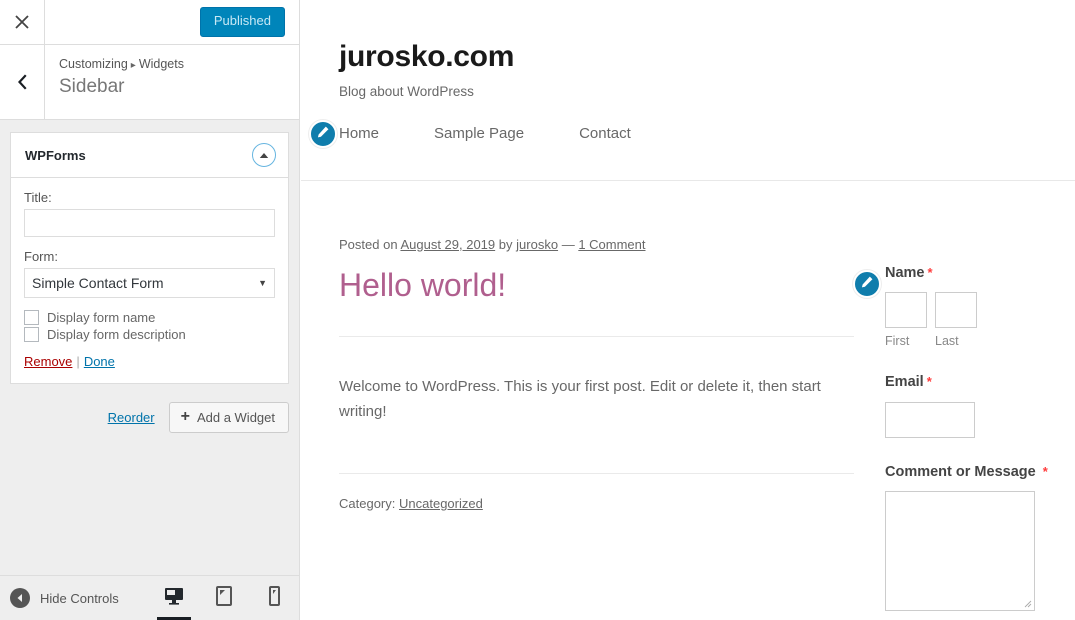  I want to click on name-field-label-row: Name *, so click(980, 273).